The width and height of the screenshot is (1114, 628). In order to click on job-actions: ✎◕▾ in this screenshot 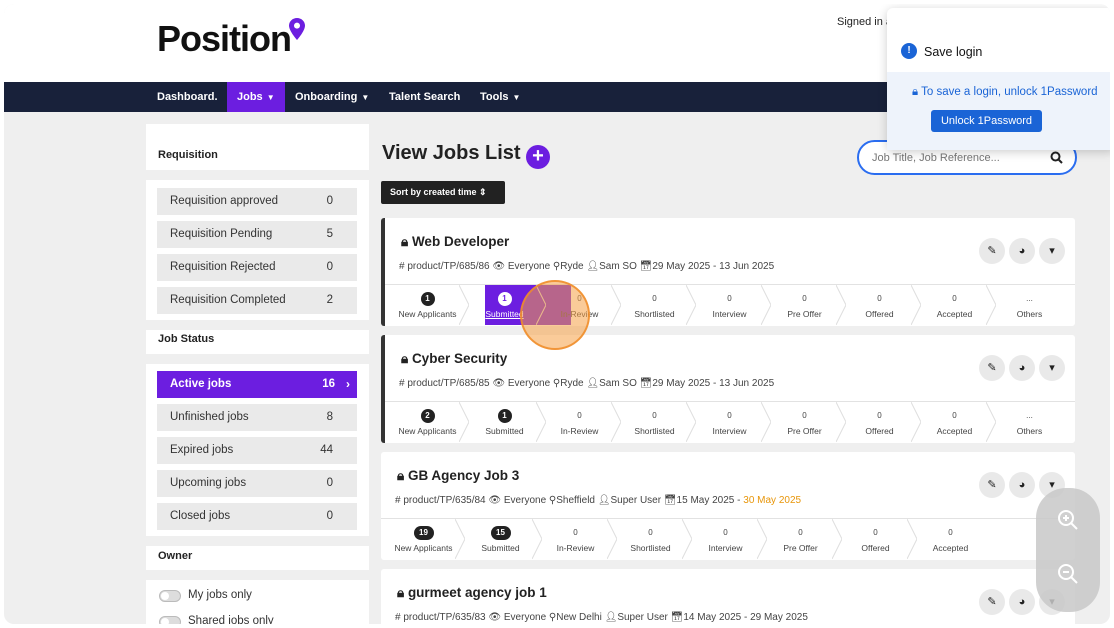, I will do `click(1020, 368)`.